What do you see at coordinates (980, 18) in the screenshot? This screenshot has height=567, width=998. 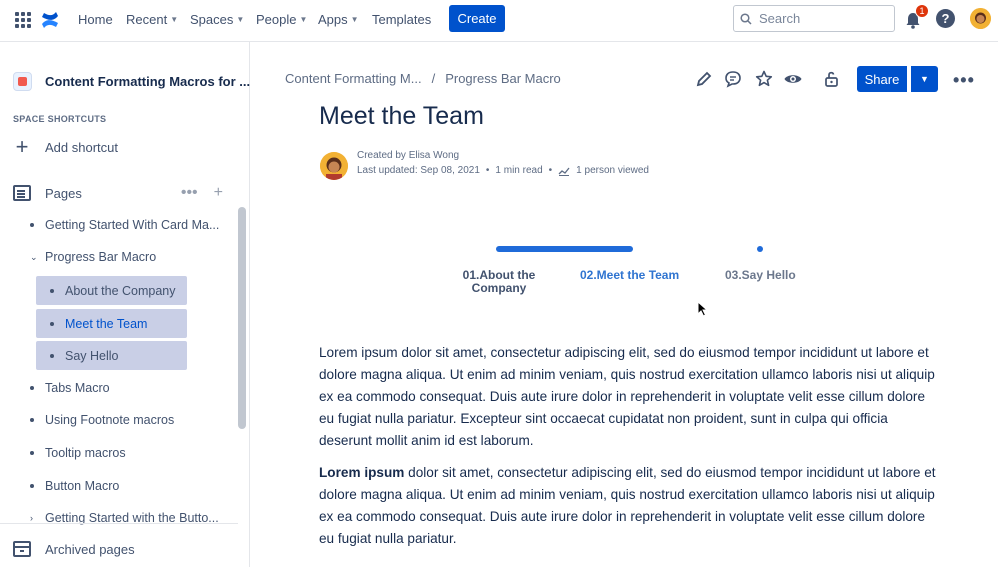 I see `user-avatar` at bounding box center [980, 18].